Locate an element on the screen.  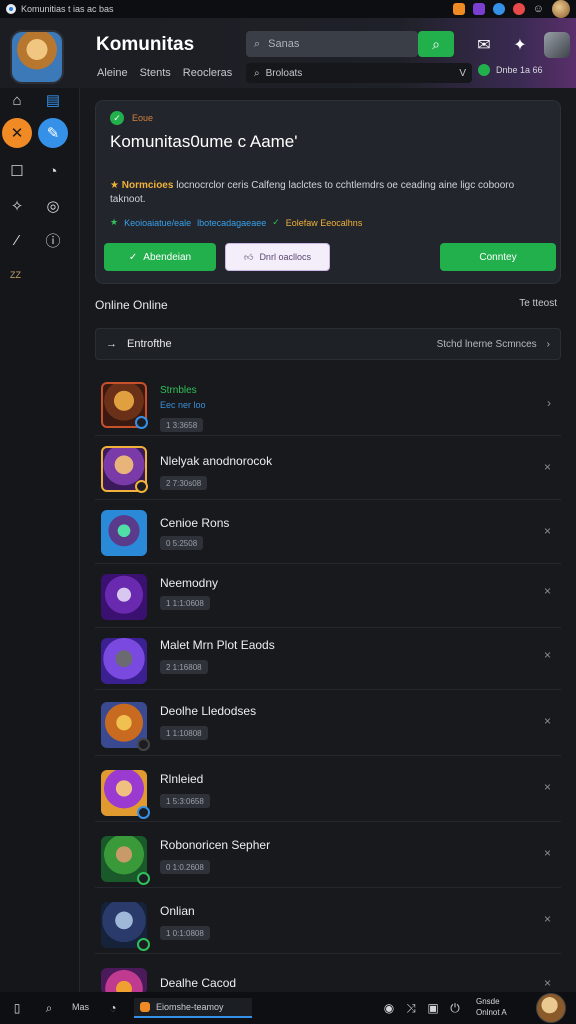
tray-line-1: Gnsde is located at coordinates (488, 1001).